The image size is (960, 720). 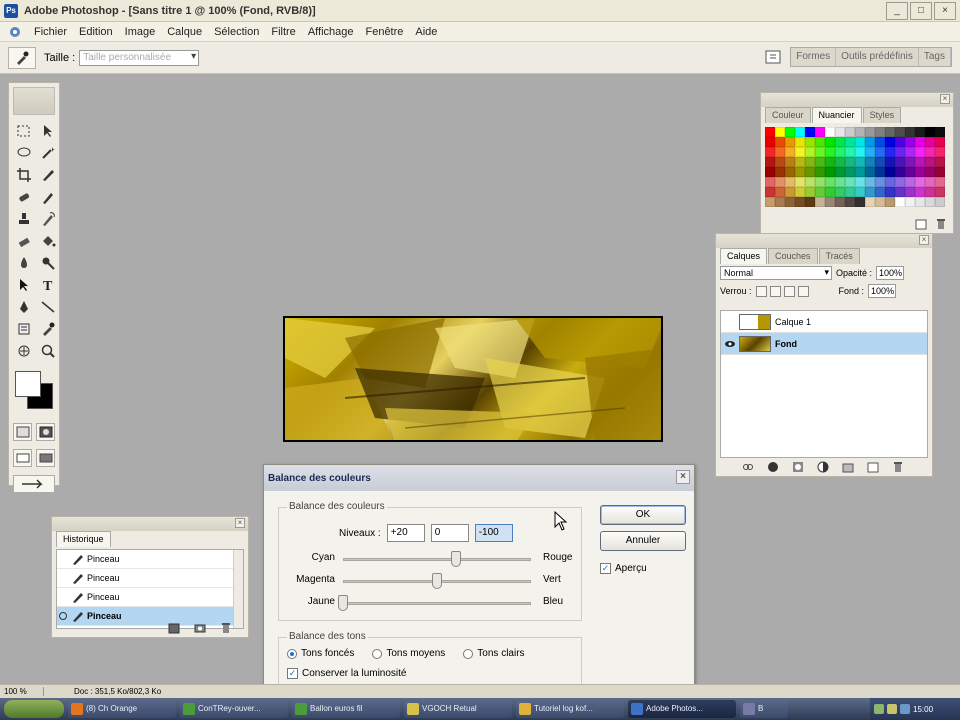 What do you see at coordinates (836, 115) in the screenshot?
I see `tab-nuancier: Nuancier` at bounding box center [836, 115].